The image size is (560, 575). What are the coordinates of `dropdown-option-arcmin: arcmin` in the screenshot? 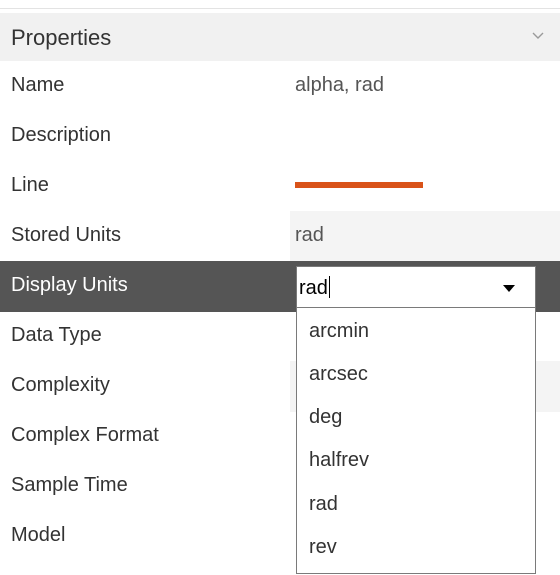 It's located at (416, 331).